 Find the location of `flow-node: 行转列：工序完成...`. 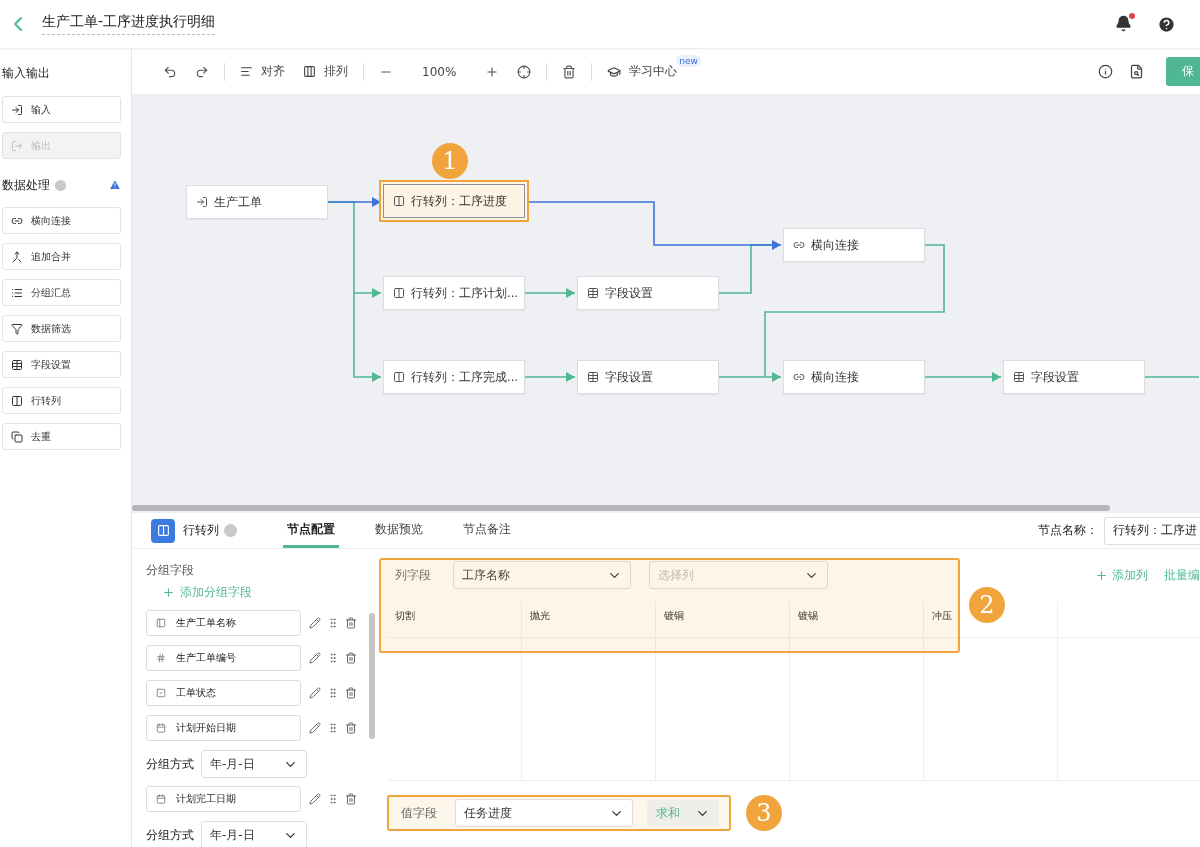

flow-node: 行转列：工序完成... is located at coordinates (454, 377).